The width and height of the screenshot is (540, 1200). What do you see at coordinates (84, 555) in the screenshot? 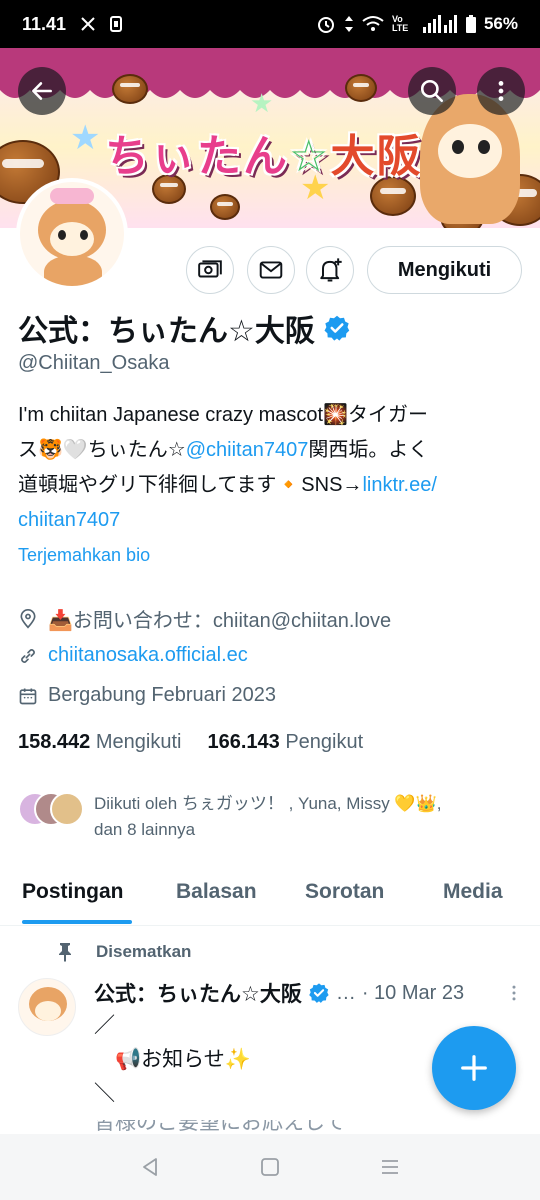
I see `translate-bio-link: Terjemahkan bio` at bounding box center [84, 555].